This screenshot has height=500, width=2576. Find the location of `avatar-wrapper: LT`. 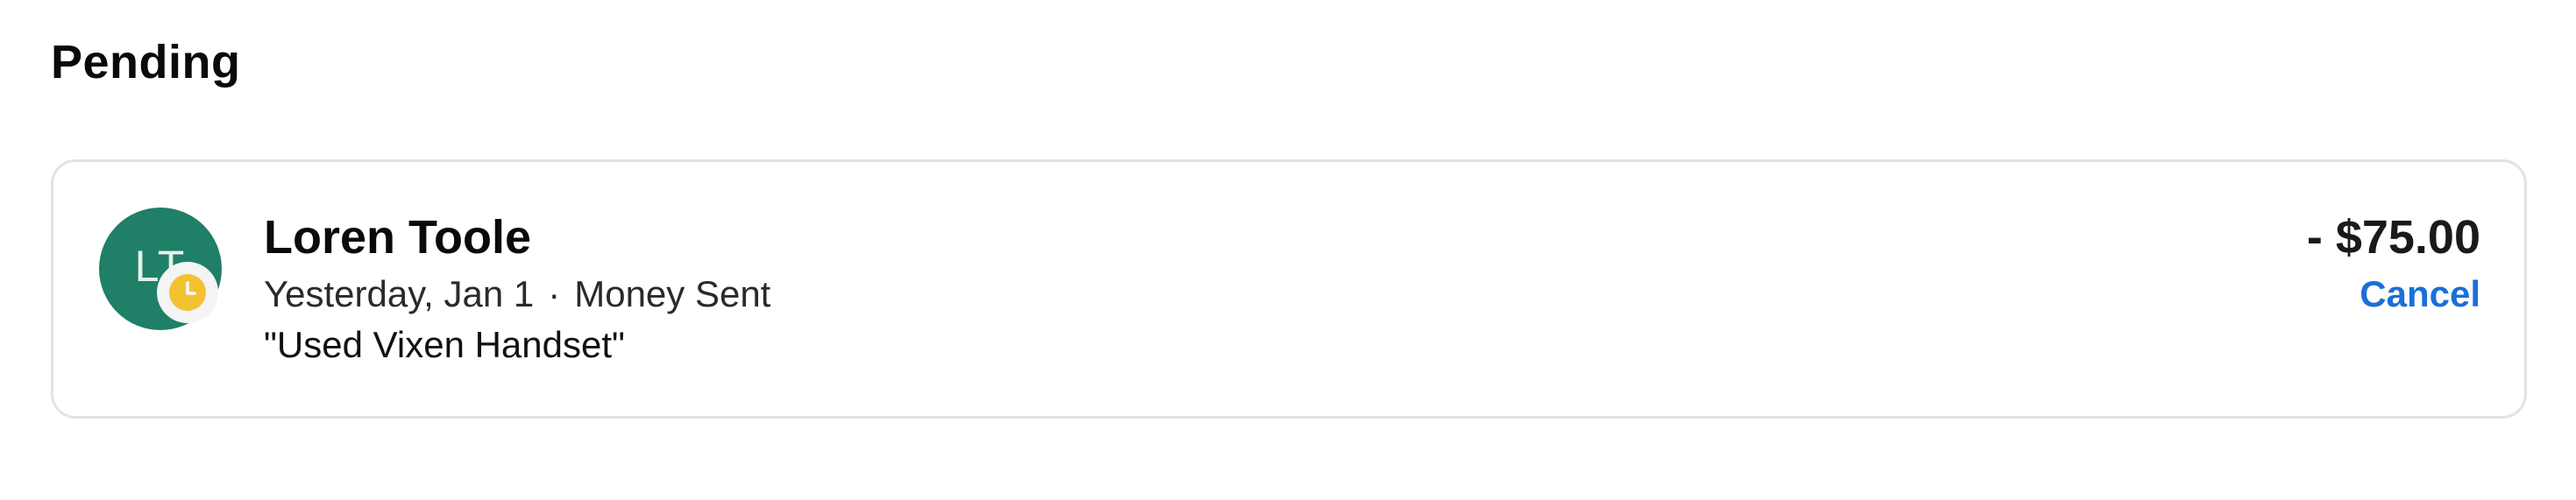

avatar-wrapper: LT is located at coordinates (160, 269).